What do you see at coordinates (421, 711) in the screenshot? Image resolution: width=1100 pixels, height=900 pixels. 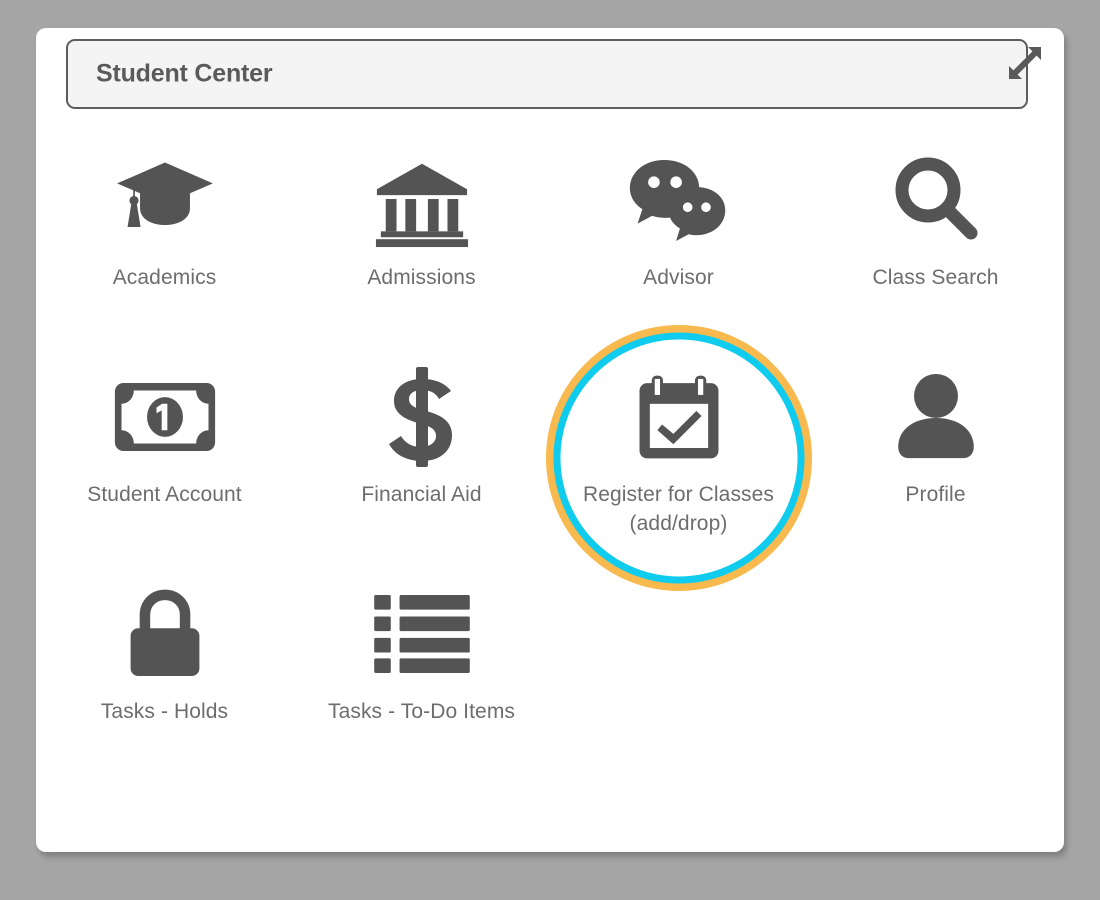 I see `tile-label: Tasks - To-Do Items` at bounding box center [421, 711].